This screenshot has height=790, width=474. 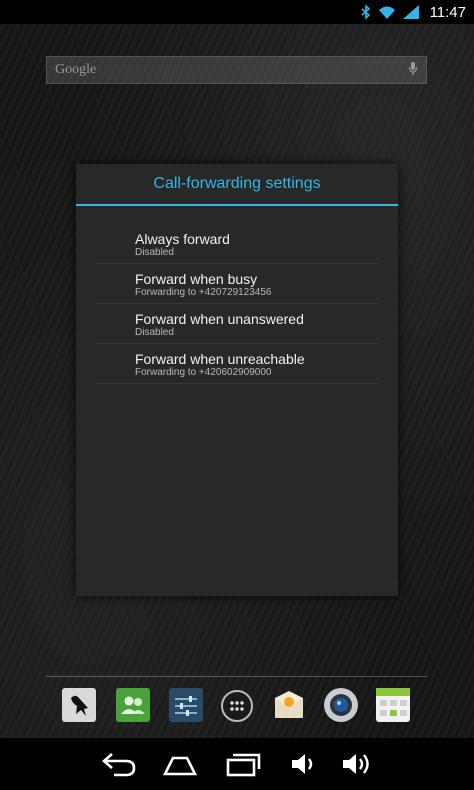 I want to click on bluetooth-icon, so click(x=366, y=12).